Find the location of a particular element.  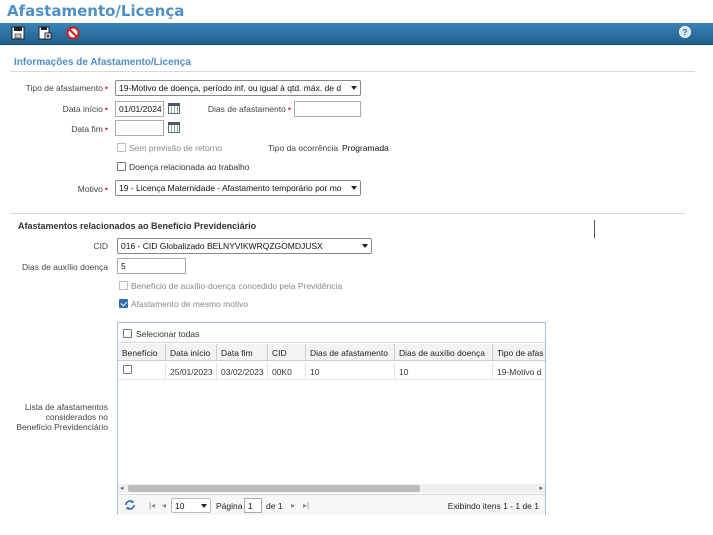

pager-status: Exibindo itens 1 - 1 de 1 is located at coordinates (493, 506).